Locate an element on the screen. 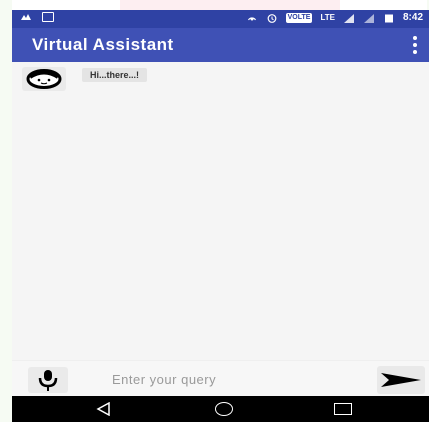  status-left-icons is located at coordinates (37, 17).